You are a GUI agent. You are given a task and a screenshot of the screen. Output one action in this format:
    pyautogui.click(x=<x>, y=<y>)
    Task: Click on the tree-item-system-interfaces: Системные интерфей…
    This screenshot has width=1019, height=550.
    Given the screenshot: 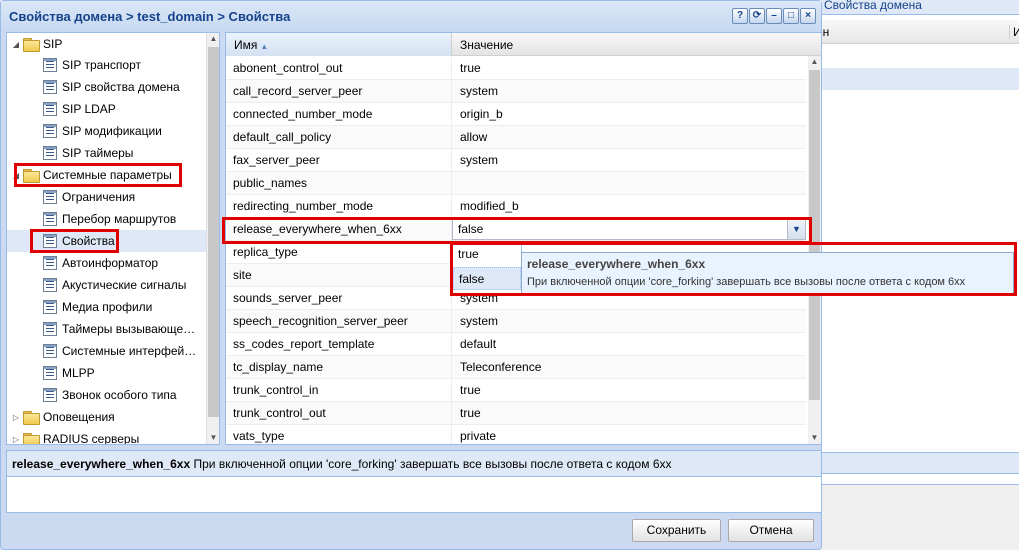 What is the action you would take?
    pyautogui.click(x=119, y=351)
    